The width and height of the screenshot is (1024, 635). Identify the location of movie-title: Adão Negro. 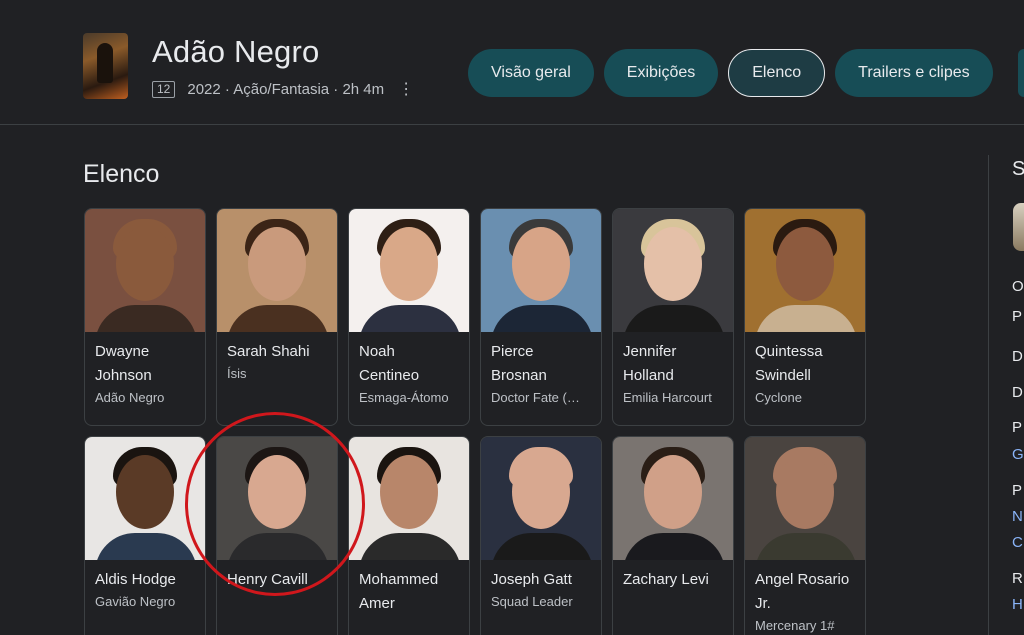
(236, 51).